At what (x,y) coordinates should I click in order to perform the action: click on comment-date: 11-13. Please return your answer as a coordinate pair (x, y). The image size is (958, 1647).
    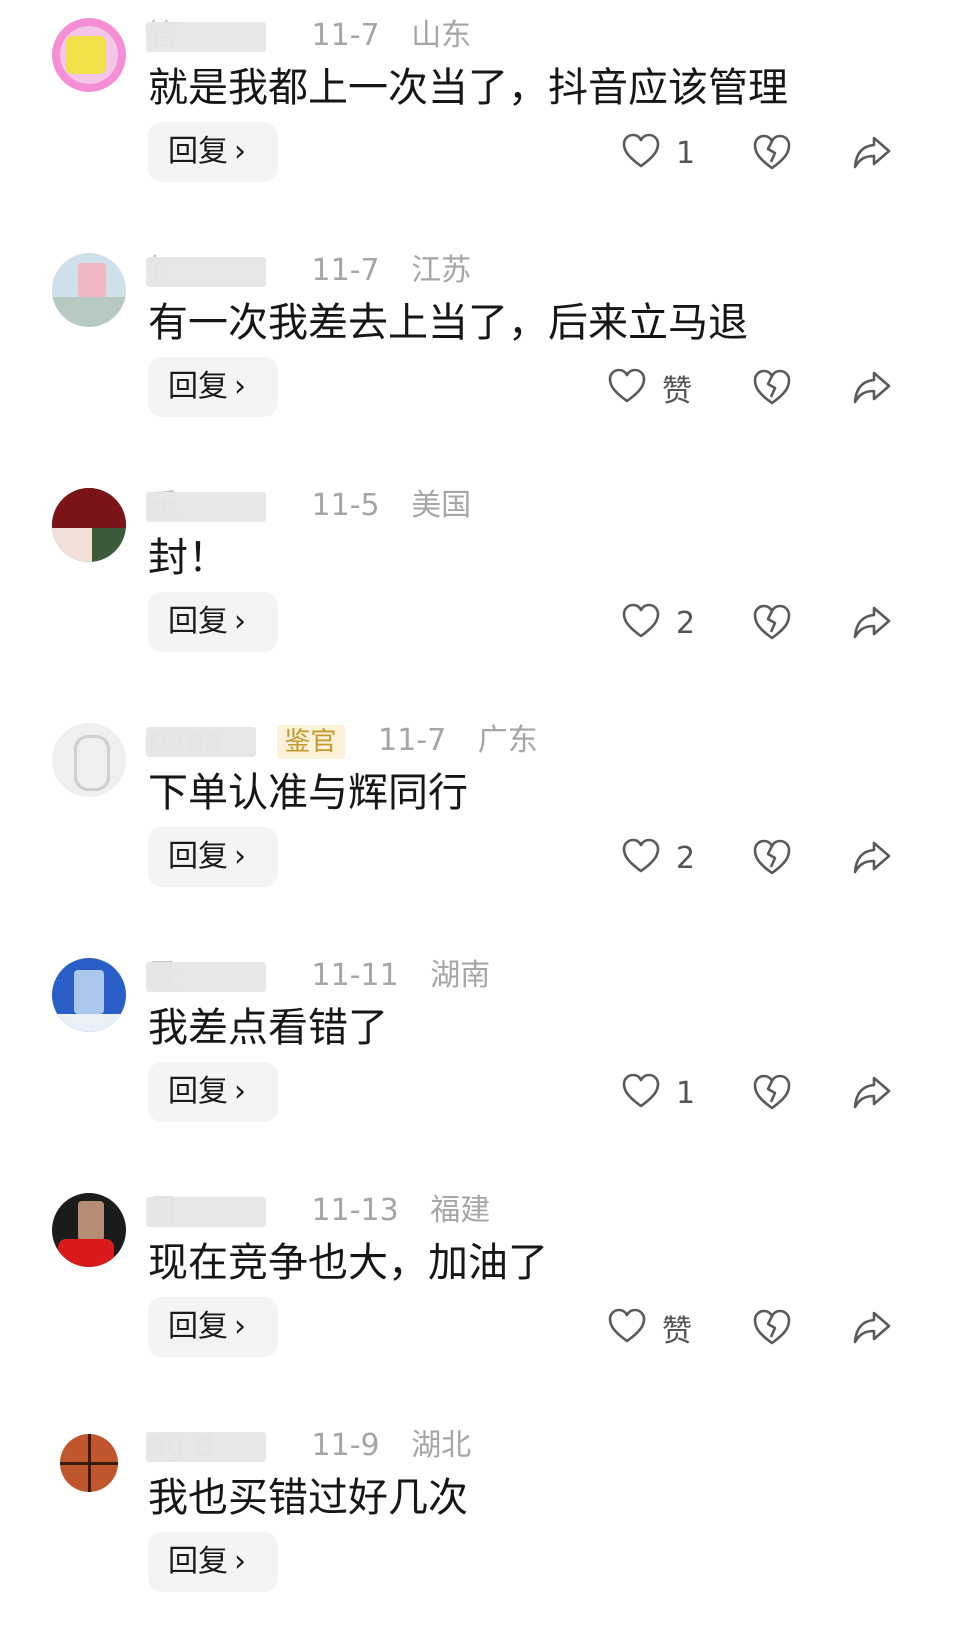
    Looking at the image, I should click on (355, 1210).